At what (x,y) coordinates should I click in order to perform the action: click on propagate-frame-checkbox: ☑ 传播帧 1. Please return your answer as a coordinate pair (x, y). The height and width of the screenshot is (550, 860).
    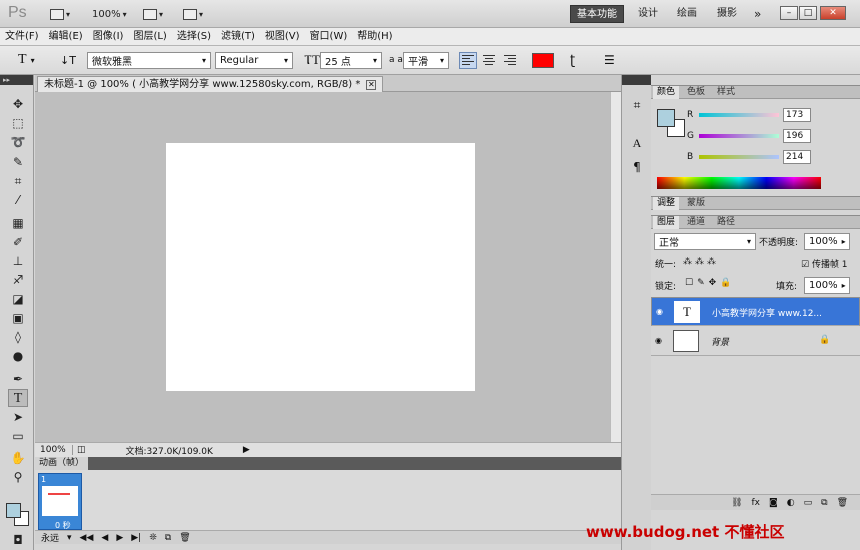
    Looking at the image, I should click on (824, 263).